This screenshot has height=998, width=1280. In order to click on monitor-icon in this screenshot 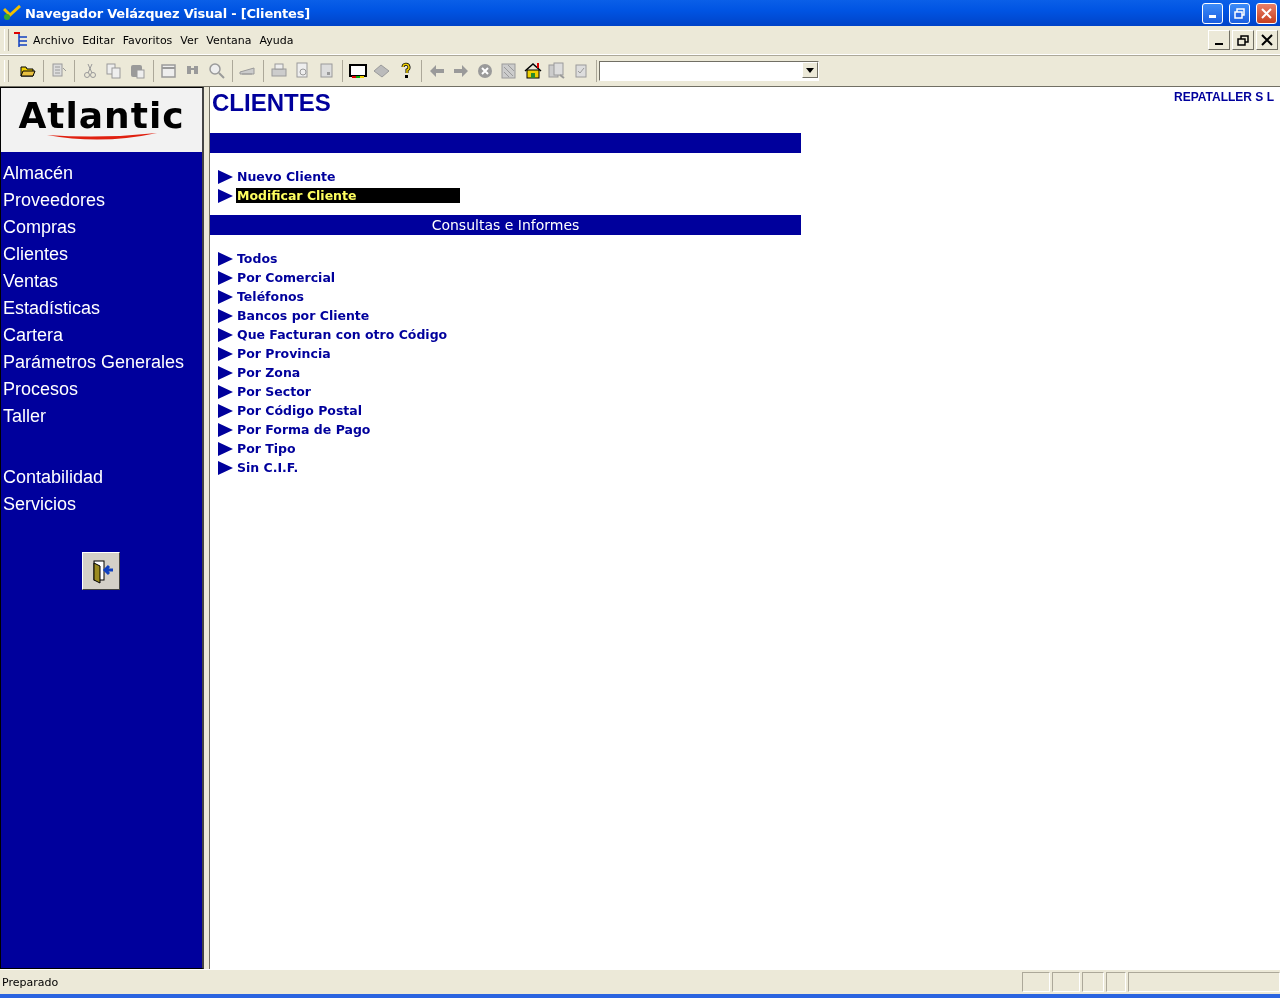, I will do `click(358, 71)`.